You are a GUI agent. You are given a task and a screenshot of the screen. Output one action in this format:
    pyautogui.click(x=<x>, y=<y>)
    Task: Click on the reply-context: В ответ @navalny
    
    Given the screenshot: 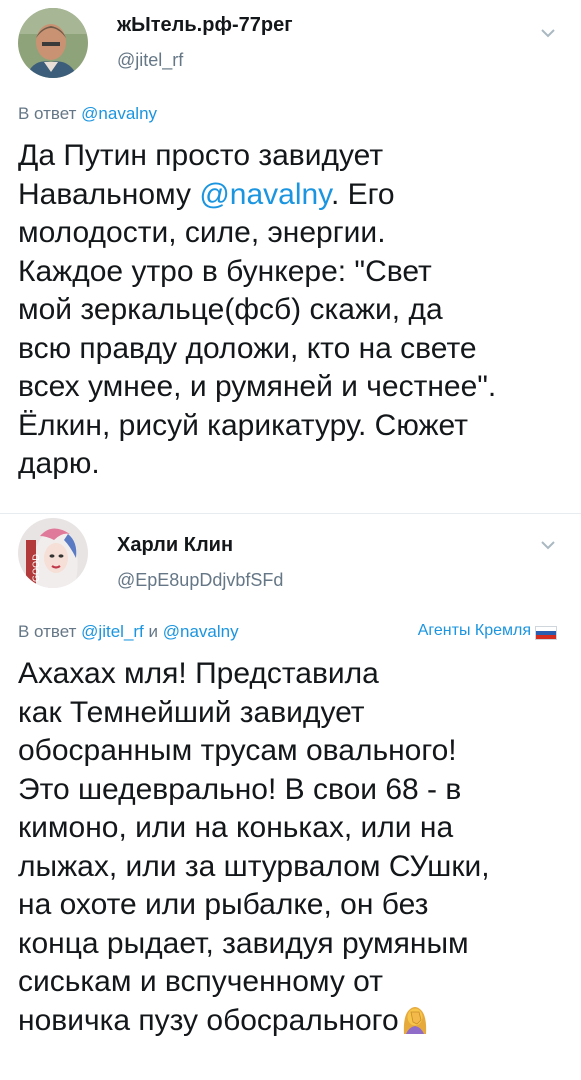 What is the action you would take?
    pyautogui.click(x=87, y=114)
    